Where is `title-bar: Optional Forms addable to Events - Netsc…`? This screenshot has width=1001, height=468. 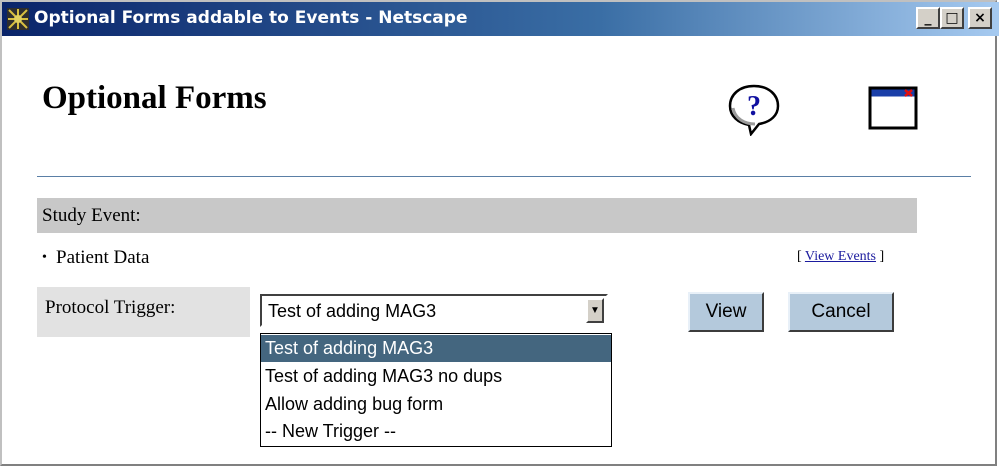
title-bar: Optional Forms addable to Events - Netsc… is located at coordinates (500, 19).